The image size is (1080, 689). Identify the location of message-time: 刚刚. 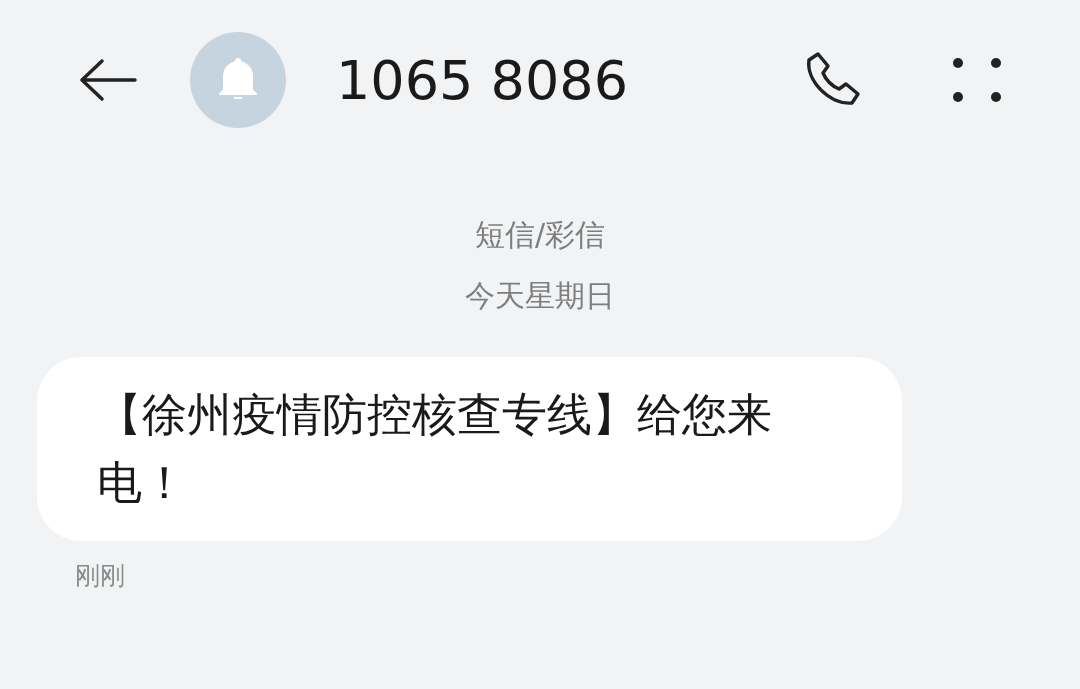
(100, 576).